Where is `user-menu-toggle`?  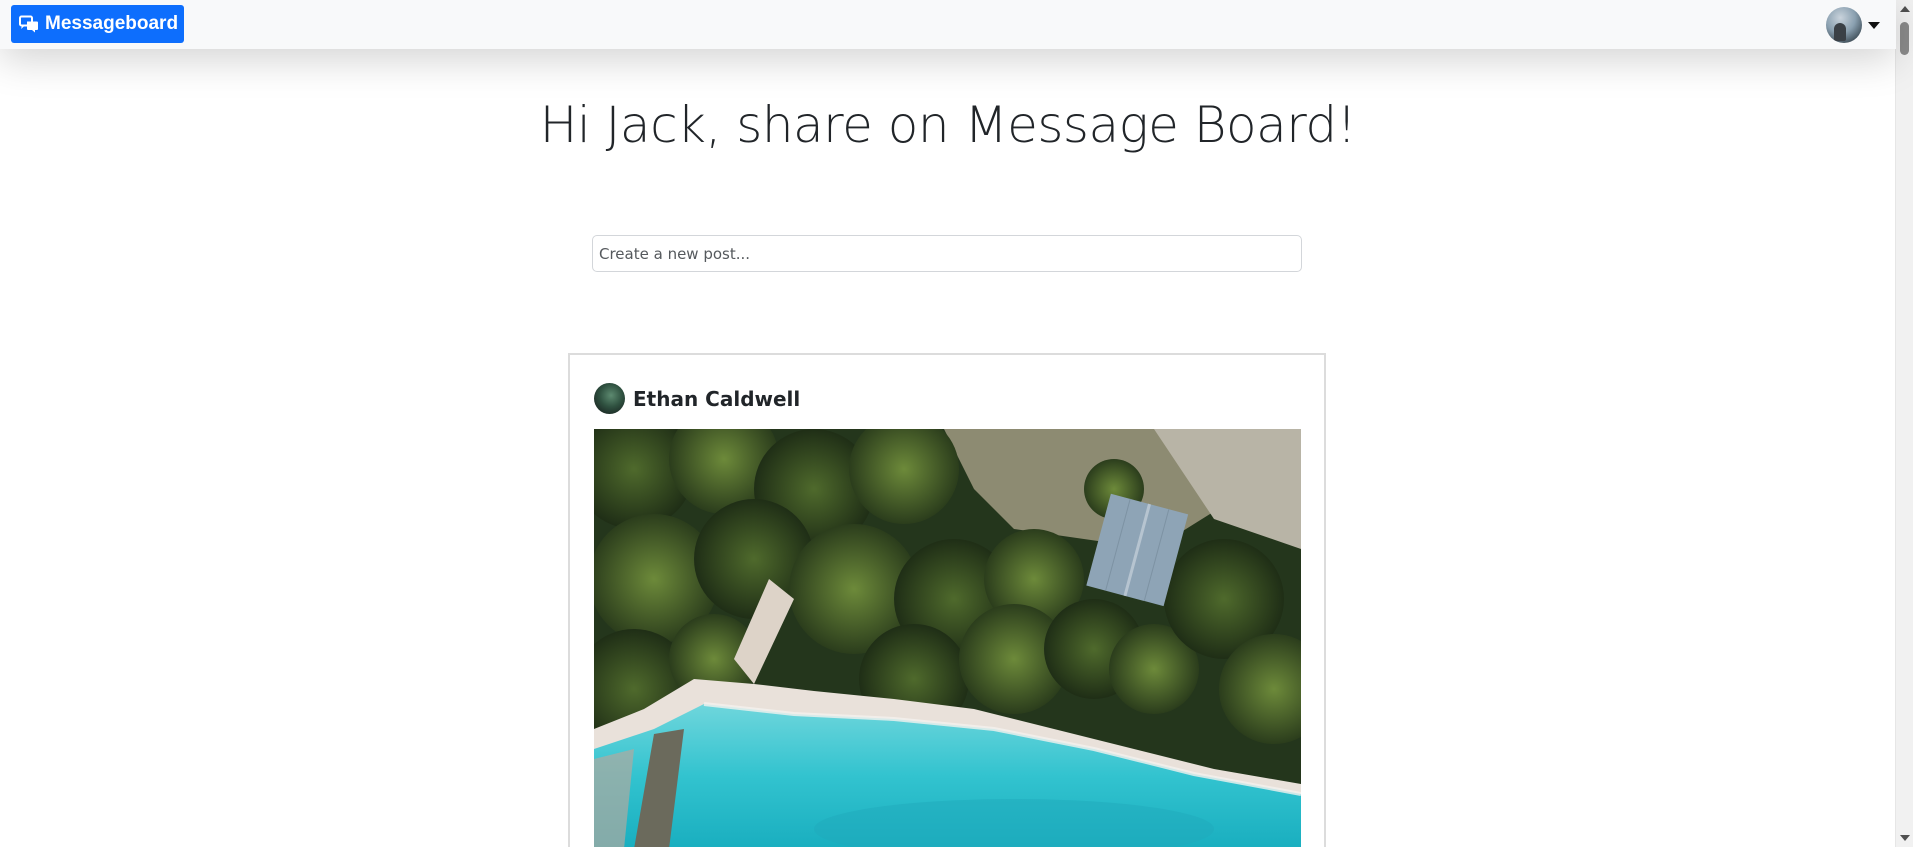
user-menu-toggle is located at coordinates (1853, 25).